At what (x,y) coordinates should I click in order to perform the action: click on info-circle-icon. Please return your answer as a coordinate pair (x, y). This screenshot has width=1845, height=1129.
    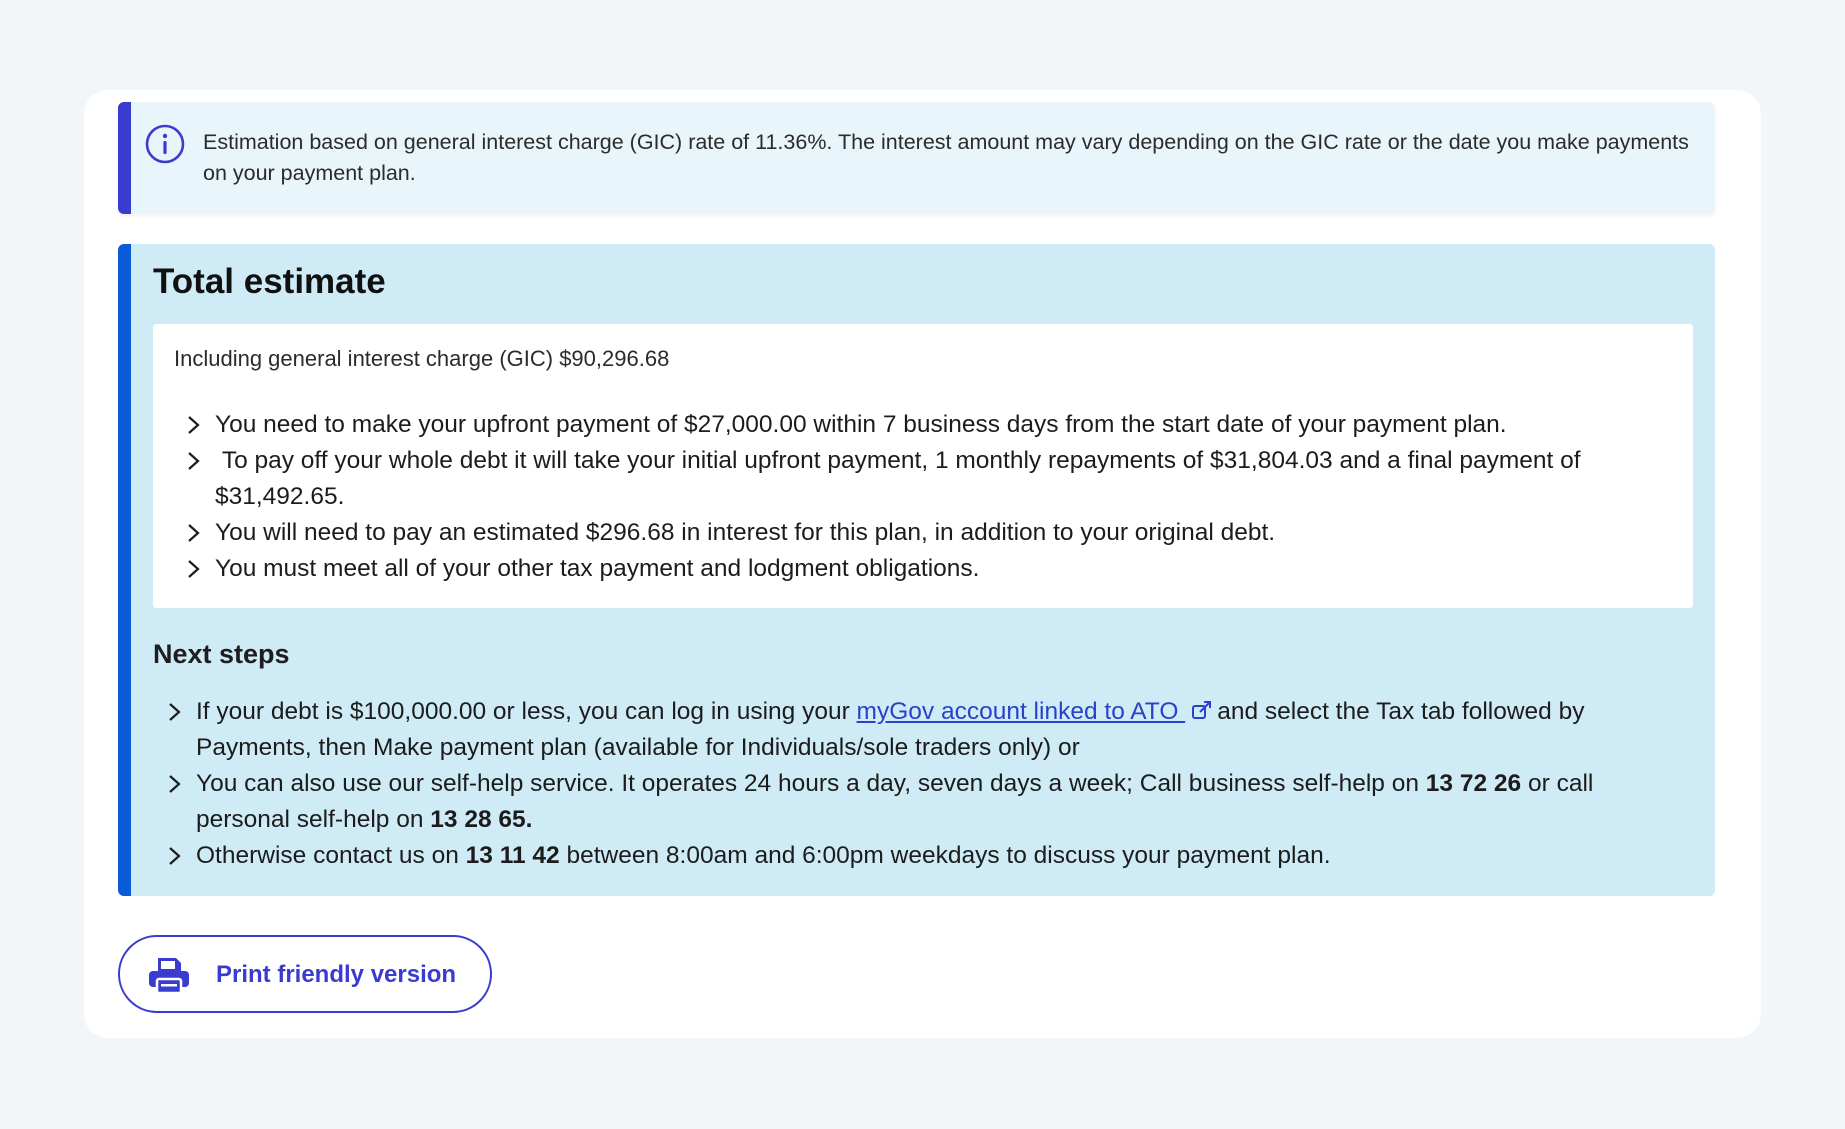
    Looking at the image, I should click on (165, 144).